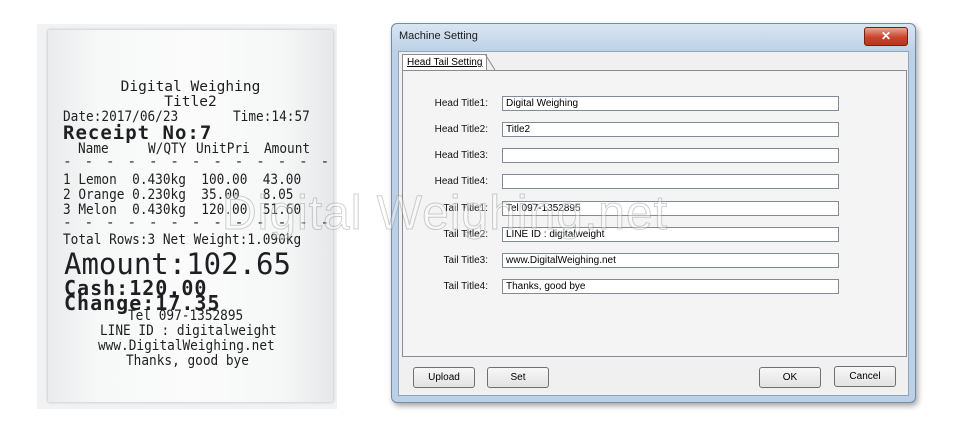  Describe the element at coordinates (438, 36) in the screenshot. I see `window-title: Machine Setting` at that location.